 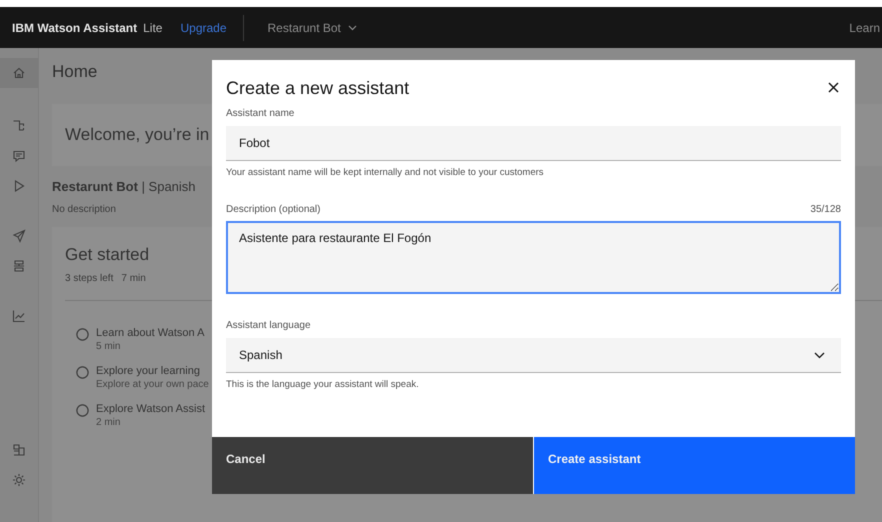 What do you see at coordinates (89, 278) in the screenshot?
I see `steps-left: 3 steps left` at bounding box center [89, 278].